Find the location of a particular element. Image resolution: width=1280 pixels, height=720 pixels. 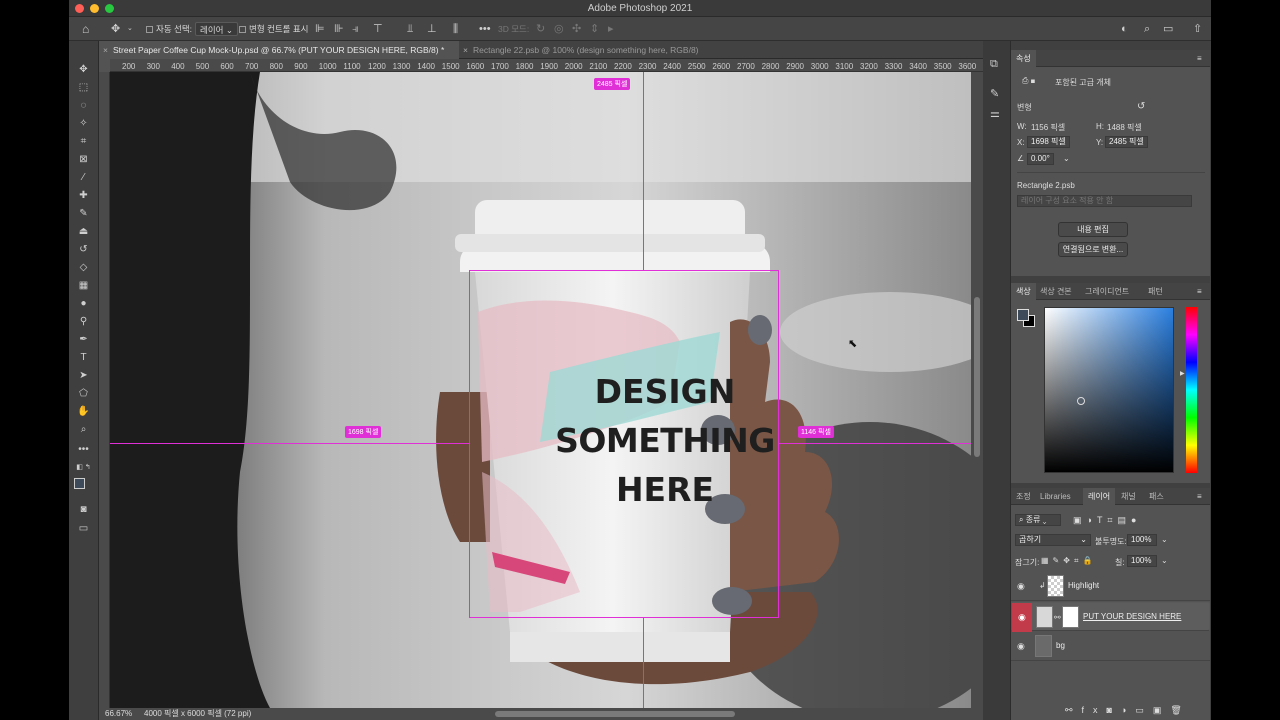

align-middle-icon: ⫫ is located at coordinates (410, 29).